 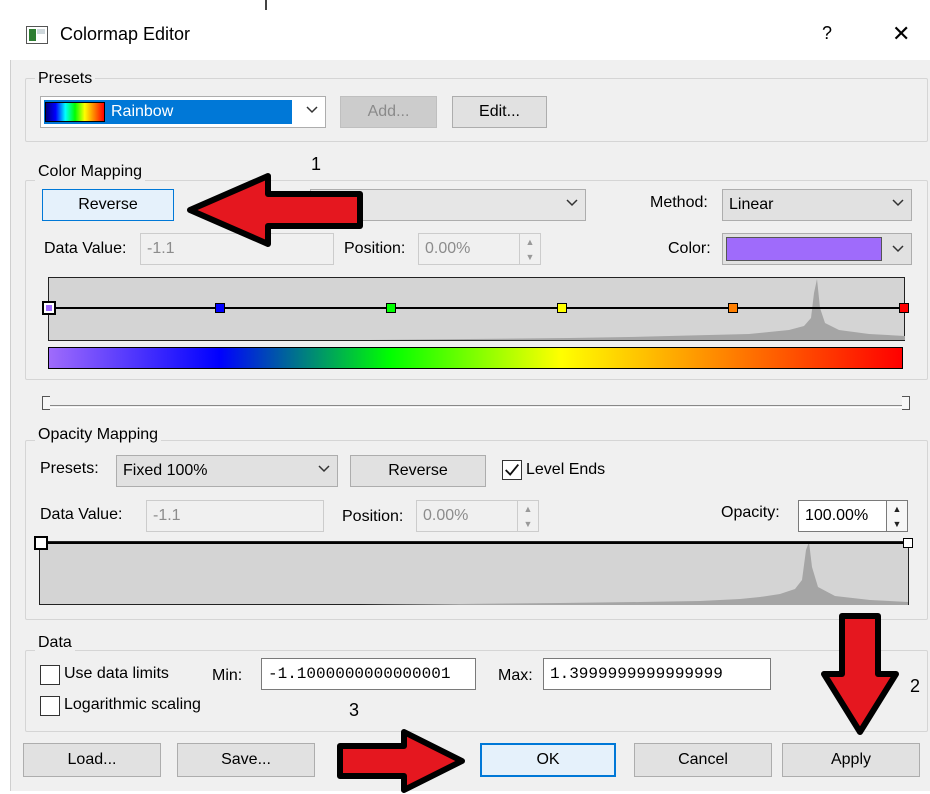 I want to click on app-icon, so click(x=37, y=35).